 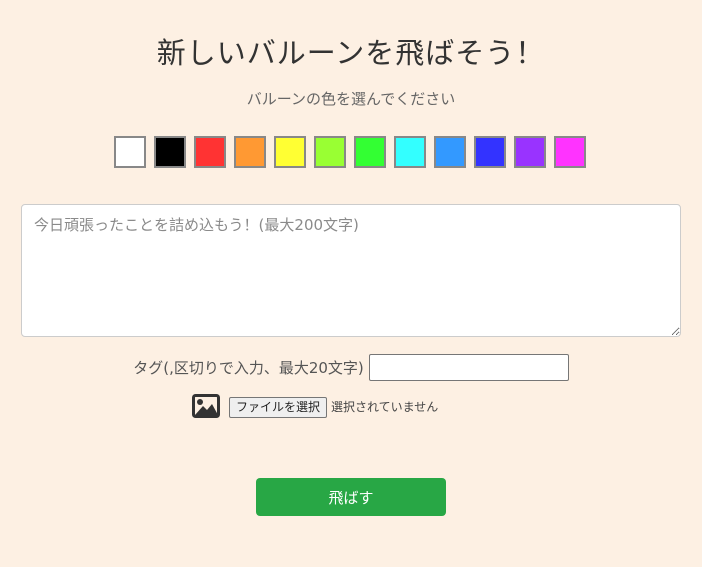 I want to click on color-swatch-sky-blue, so click(x=450, y=152).